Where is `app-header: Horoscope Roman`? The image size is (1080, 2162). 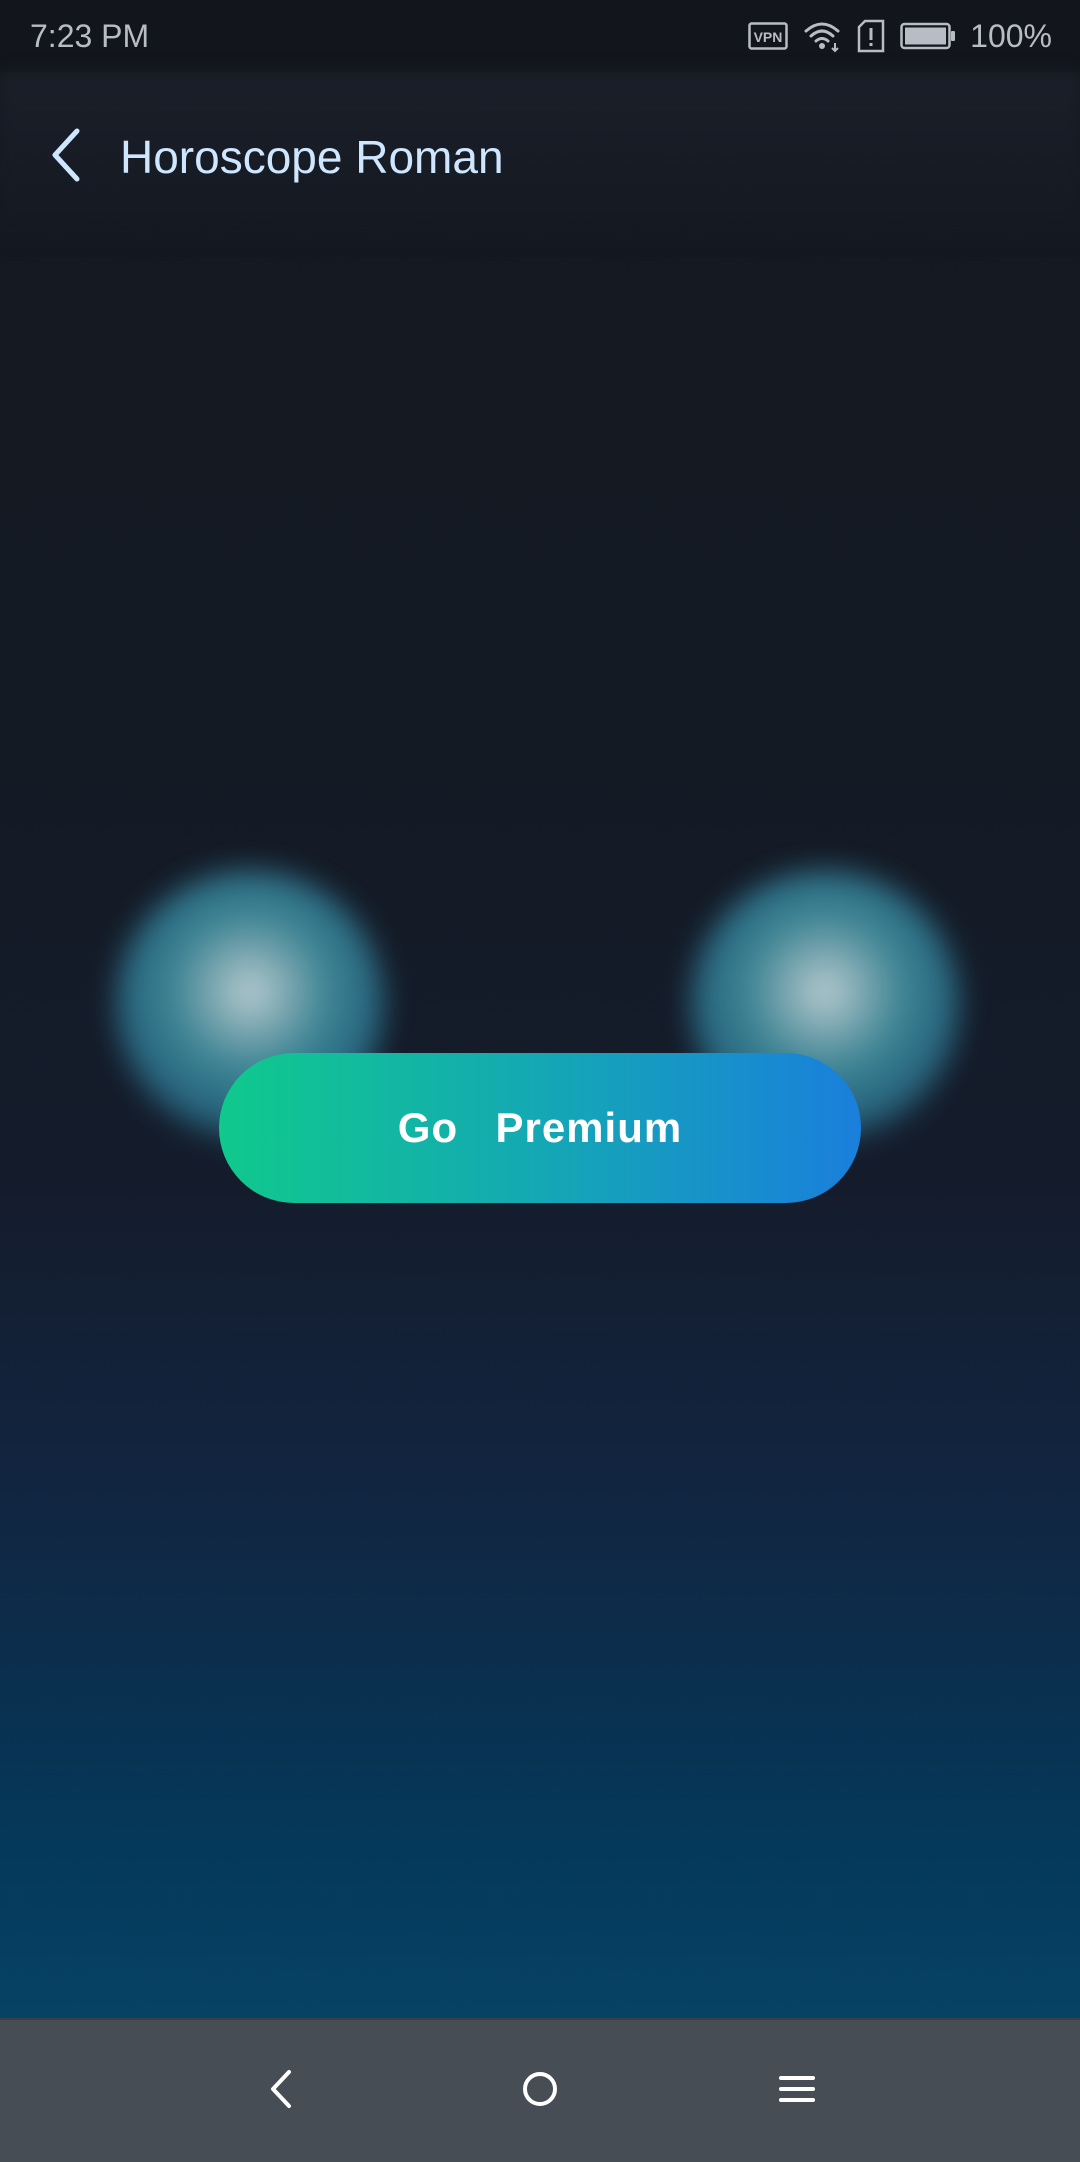
app-header: Horoscope Roman is located at coordinates (540, 158).